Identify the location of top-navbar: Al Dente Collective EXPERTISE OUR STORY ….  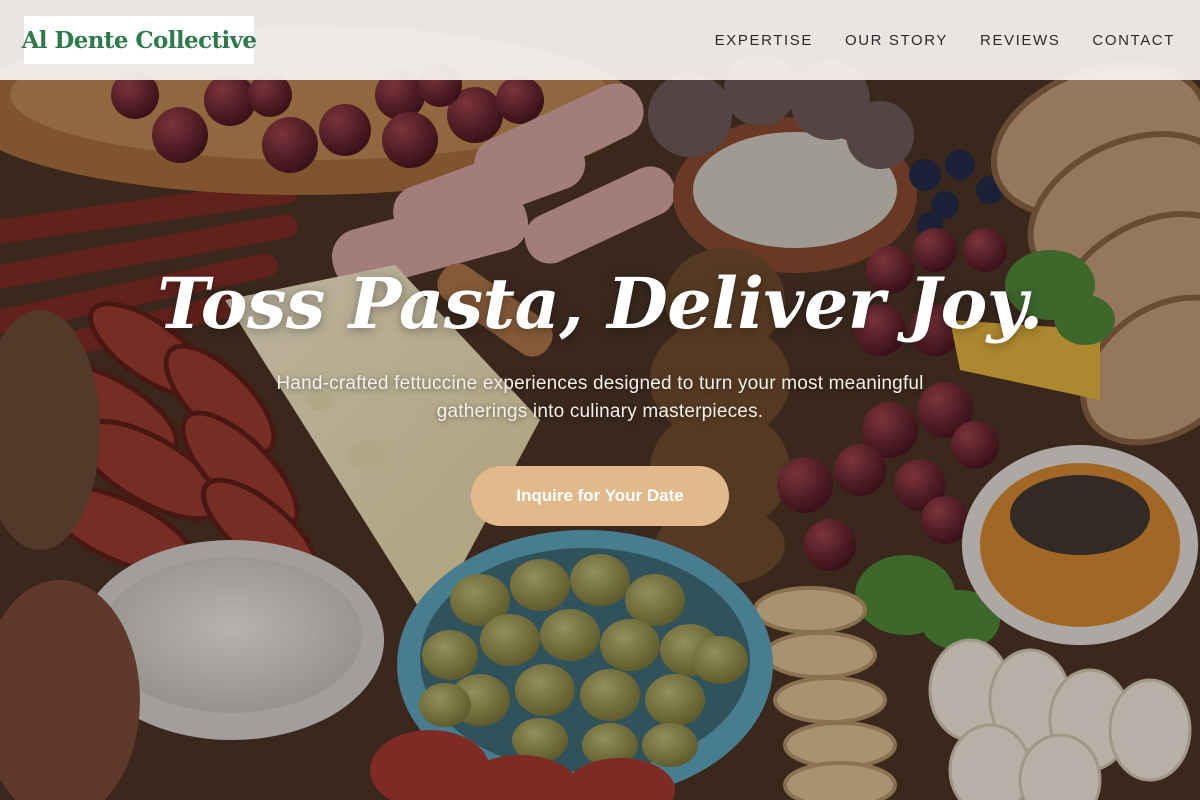
(600, 40).